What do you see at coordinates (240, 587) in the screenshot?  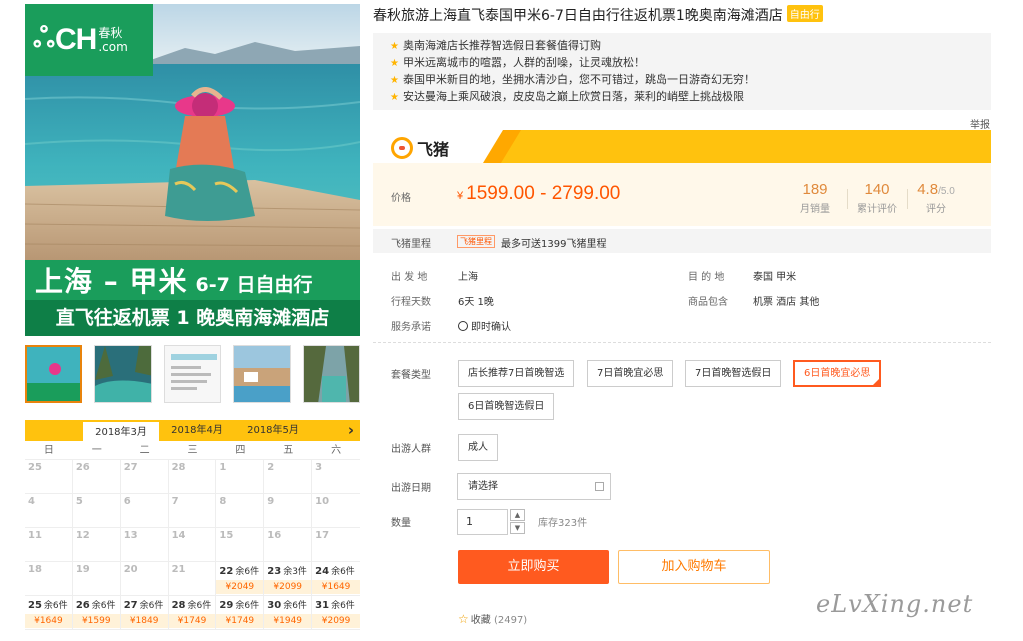 I see `calendar-day-price: ¥2049` at bounding box center [240, 587].